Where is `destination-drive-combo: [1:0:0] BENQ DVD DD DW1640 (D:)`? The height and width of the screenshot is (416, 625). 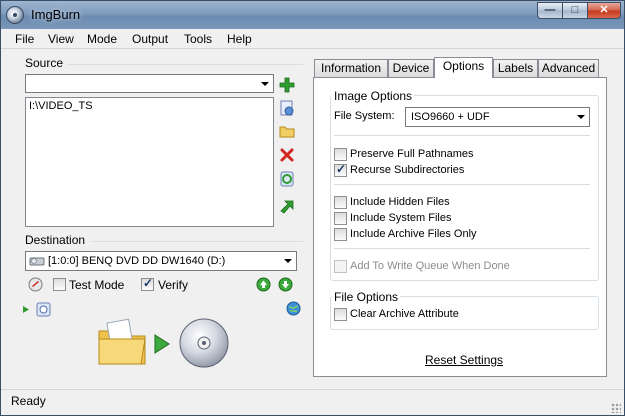
destination-drive-combo: [1:0:0] BENQ DVD DD DW1640 (D:) is located at coordinates (161, 261).